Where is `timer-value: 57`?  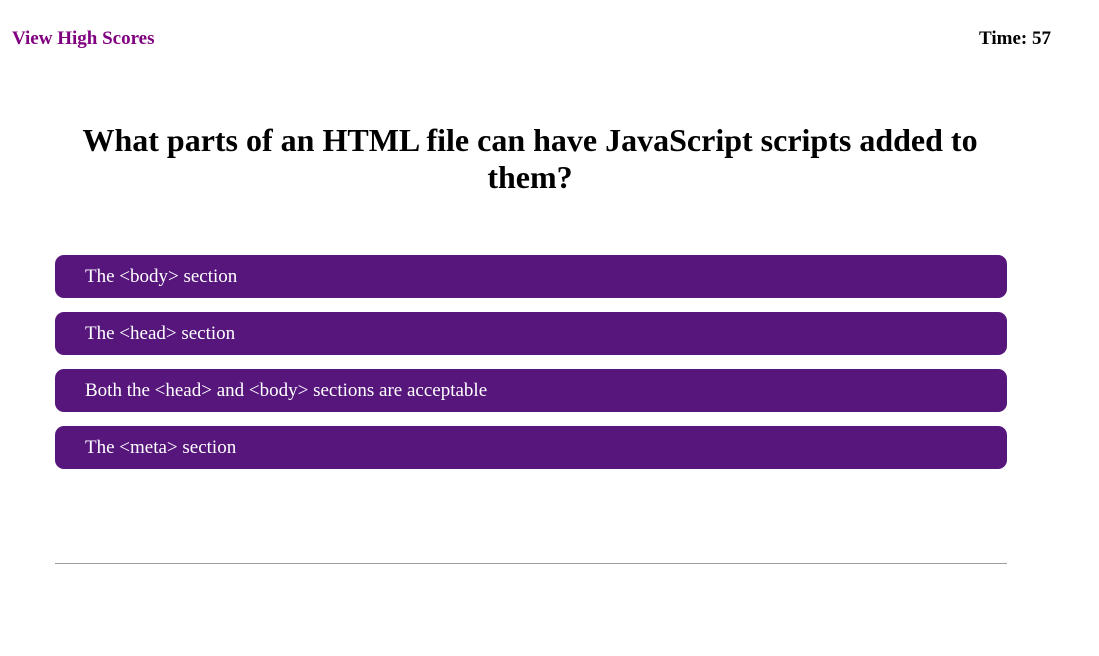
timer-value: 57 is located at coordinates (1041, 38).